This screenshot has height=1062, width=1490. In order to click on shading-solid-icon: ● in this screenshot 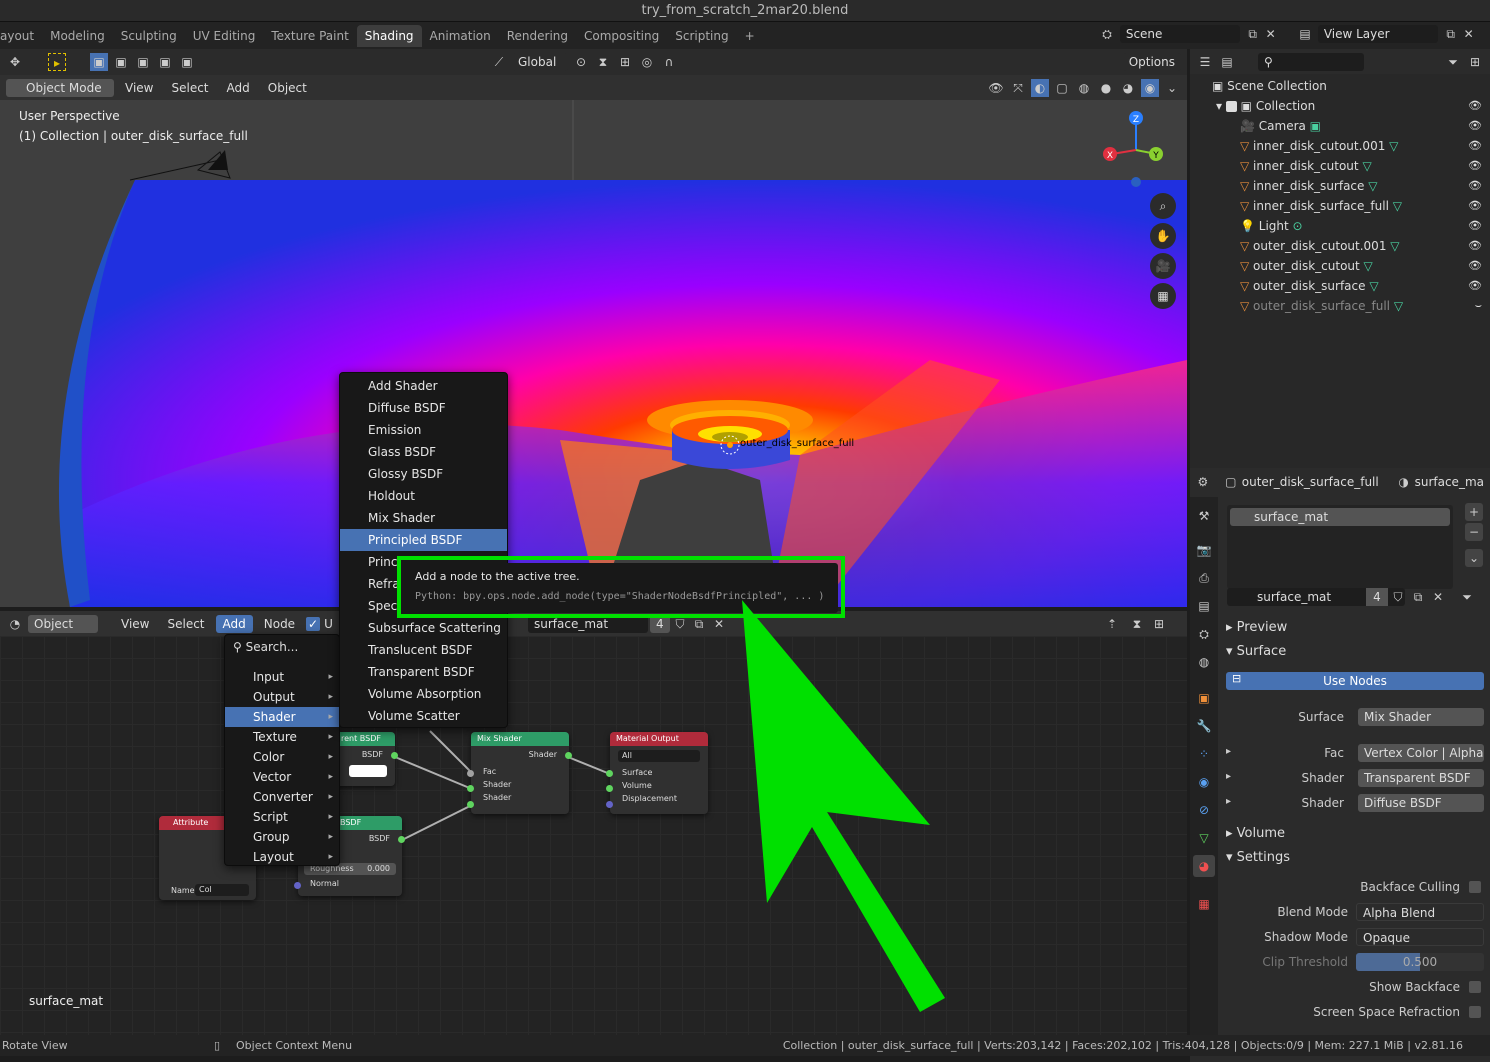, I will do `click(1106, 88)`.